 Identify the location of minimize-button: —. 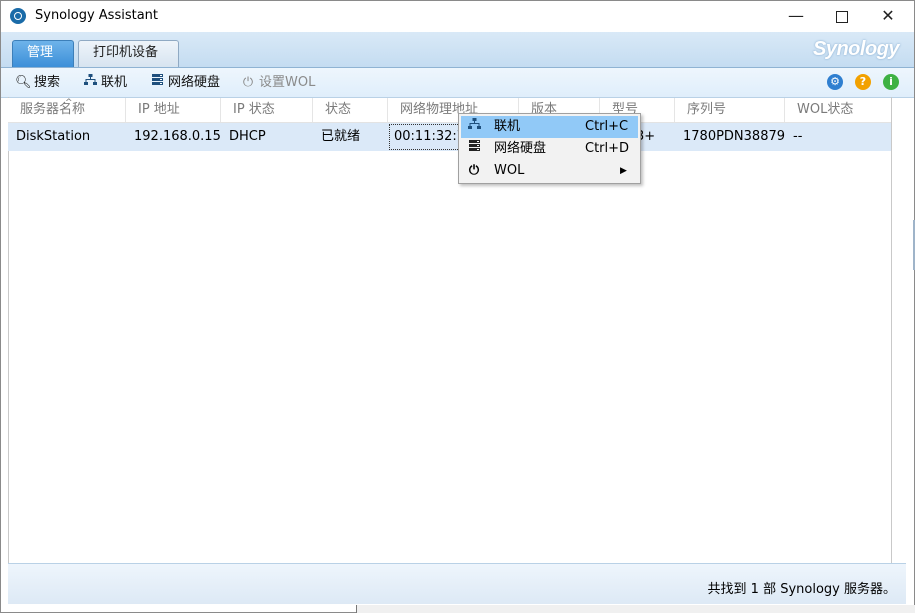
(796, 16).